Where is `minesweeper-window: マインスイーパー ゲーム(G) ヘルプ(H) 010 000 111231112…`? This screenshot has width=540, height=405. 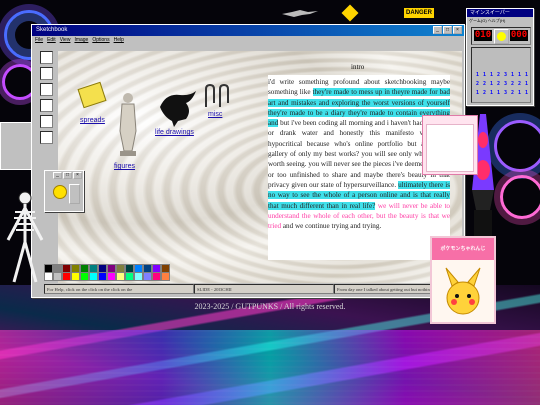
minesweeper-window: マインスイーパー ゲーム(G) ヘルプ(H) 010 000 111231112… is located at coordinates (500, 57).